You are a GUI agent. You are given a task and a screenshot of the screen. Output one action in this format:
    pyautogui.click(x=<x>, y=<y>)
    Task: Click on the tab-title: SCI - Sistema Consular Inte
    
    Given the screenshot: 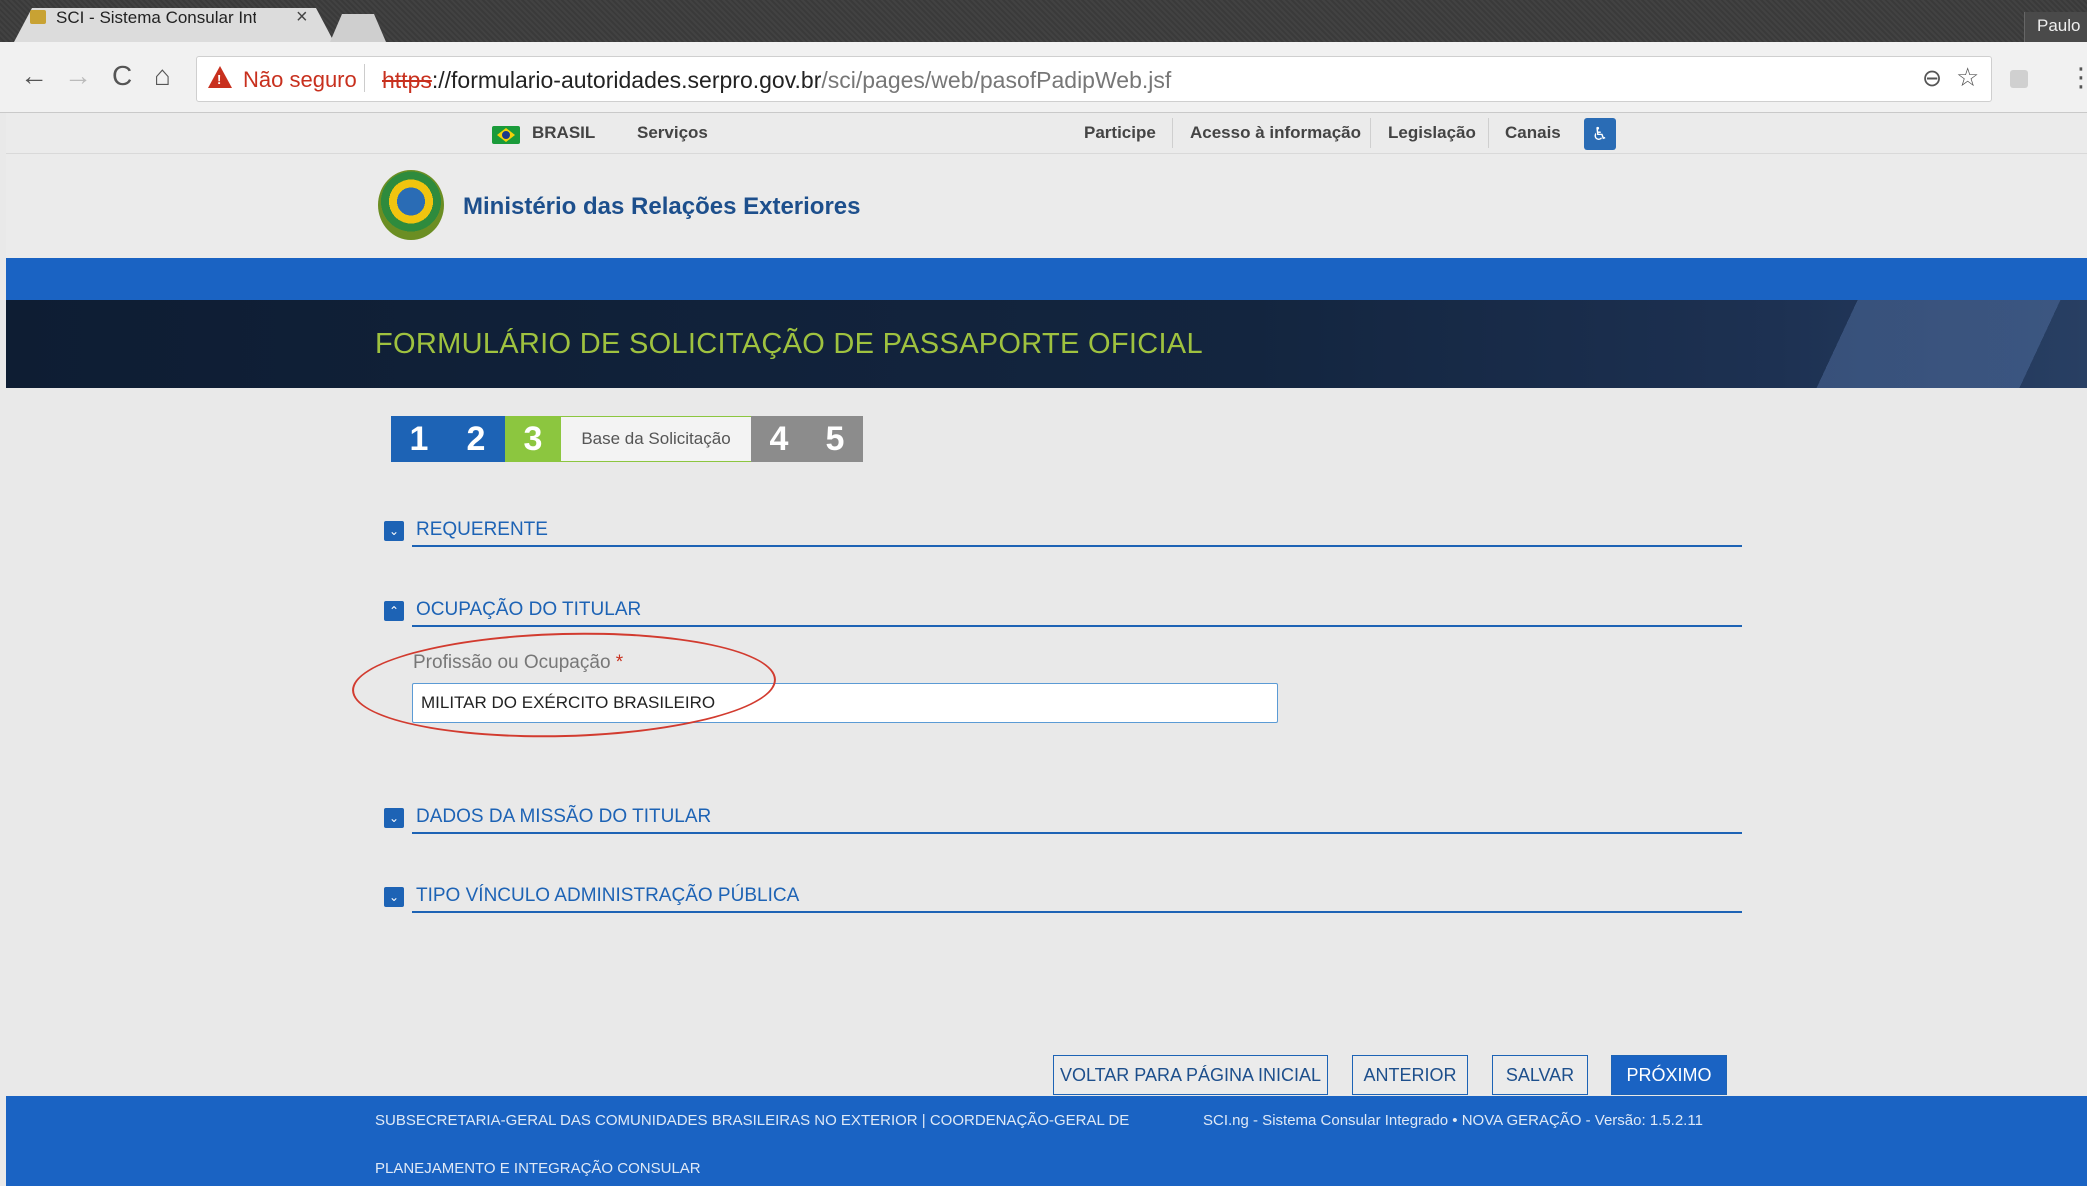 What is the action you would take?
    pyautogui.click(x=156, y=18)
    